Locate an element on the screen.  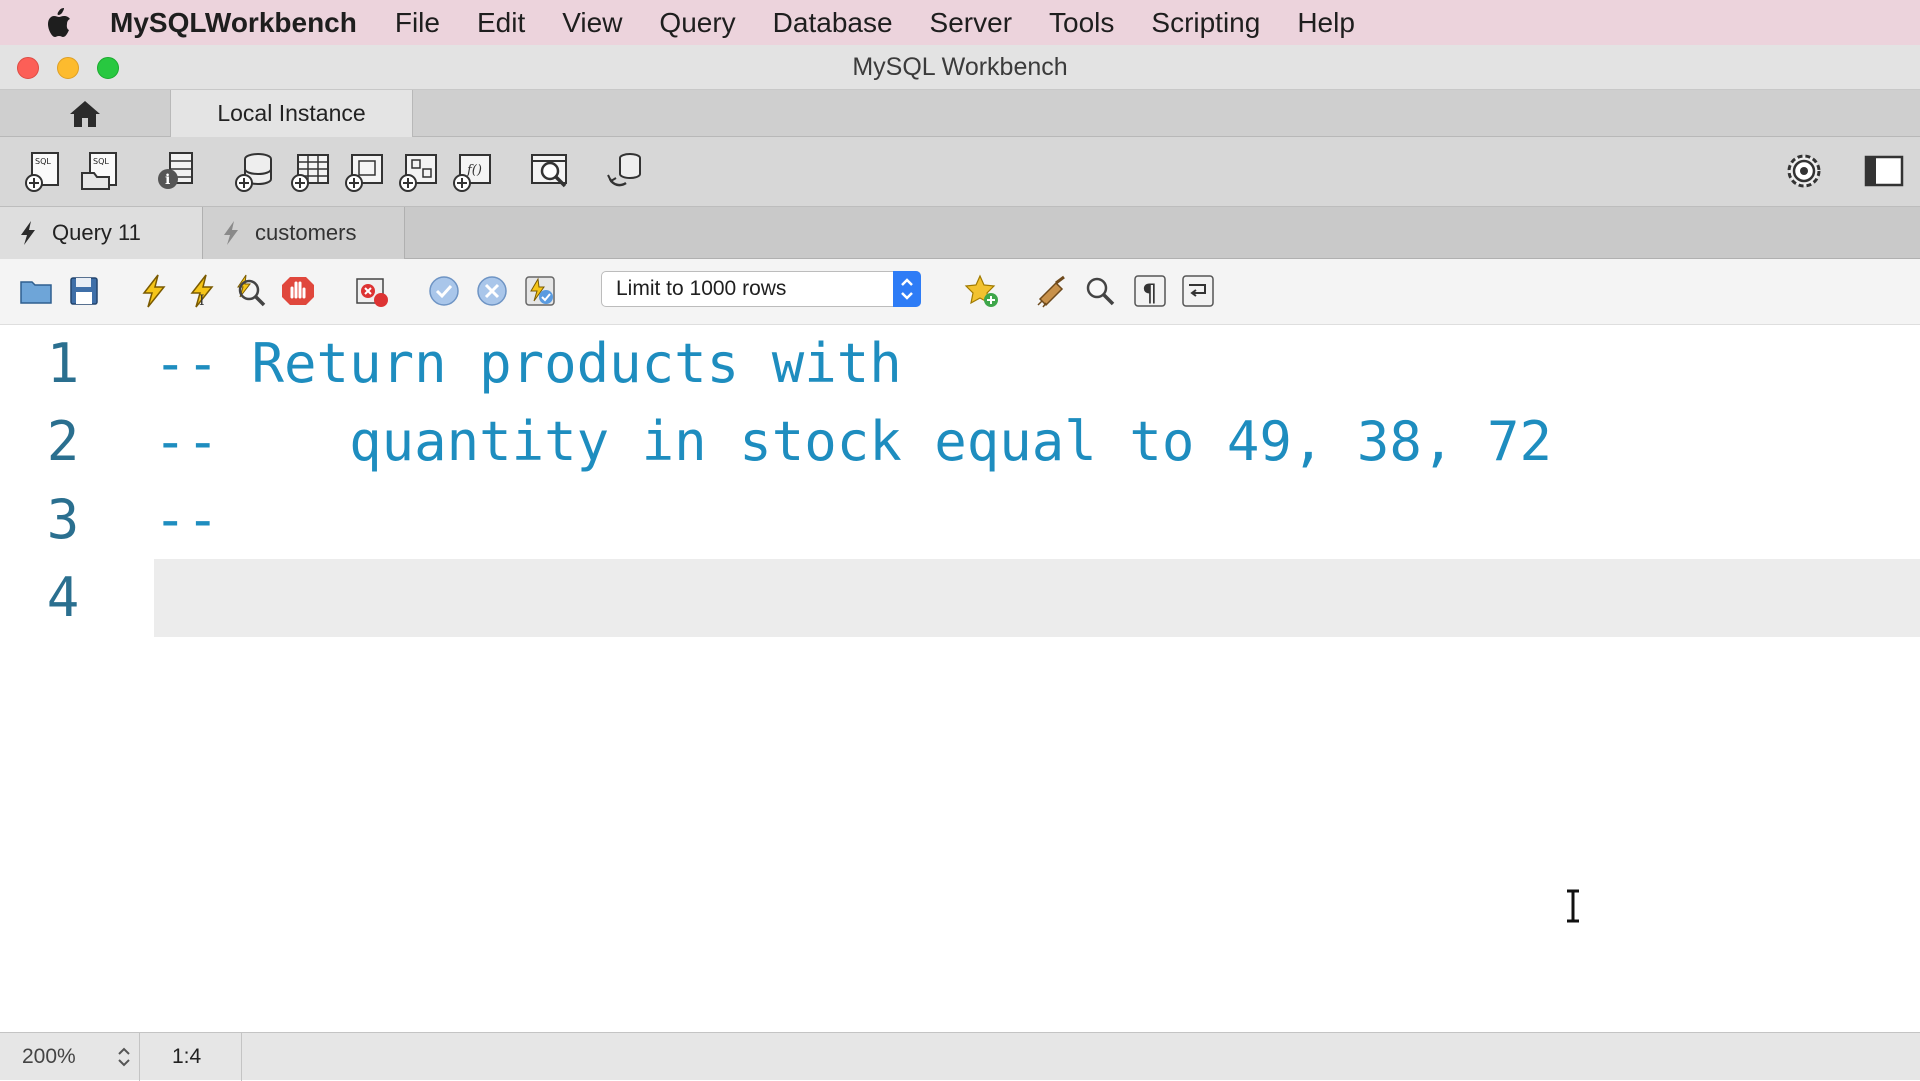
tab-customers: customers is located at coordinates (304, 233).